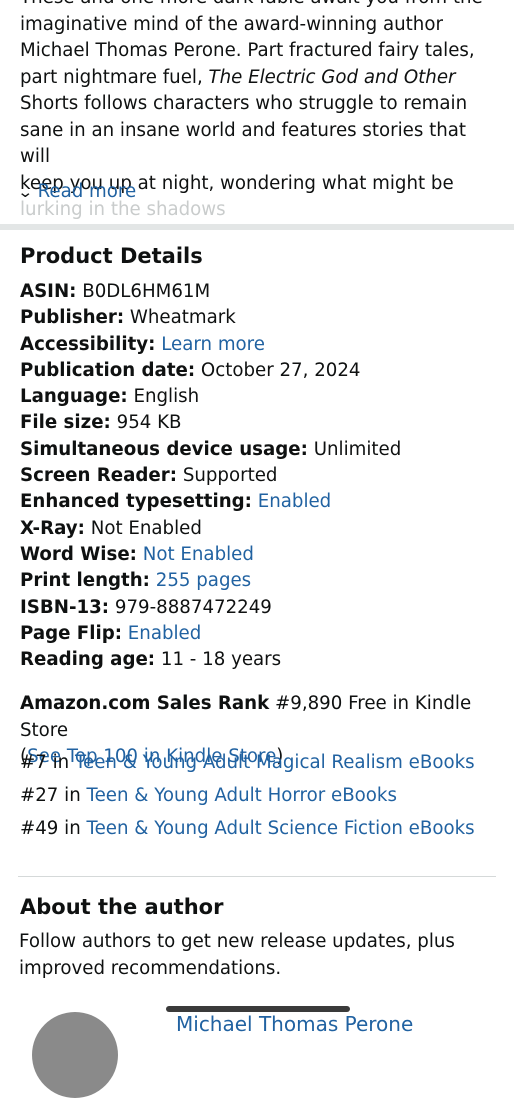  Describe the element at coordinates (280, 370) in the screenshot. I see `detail-value: October 27, 2024` at that location.